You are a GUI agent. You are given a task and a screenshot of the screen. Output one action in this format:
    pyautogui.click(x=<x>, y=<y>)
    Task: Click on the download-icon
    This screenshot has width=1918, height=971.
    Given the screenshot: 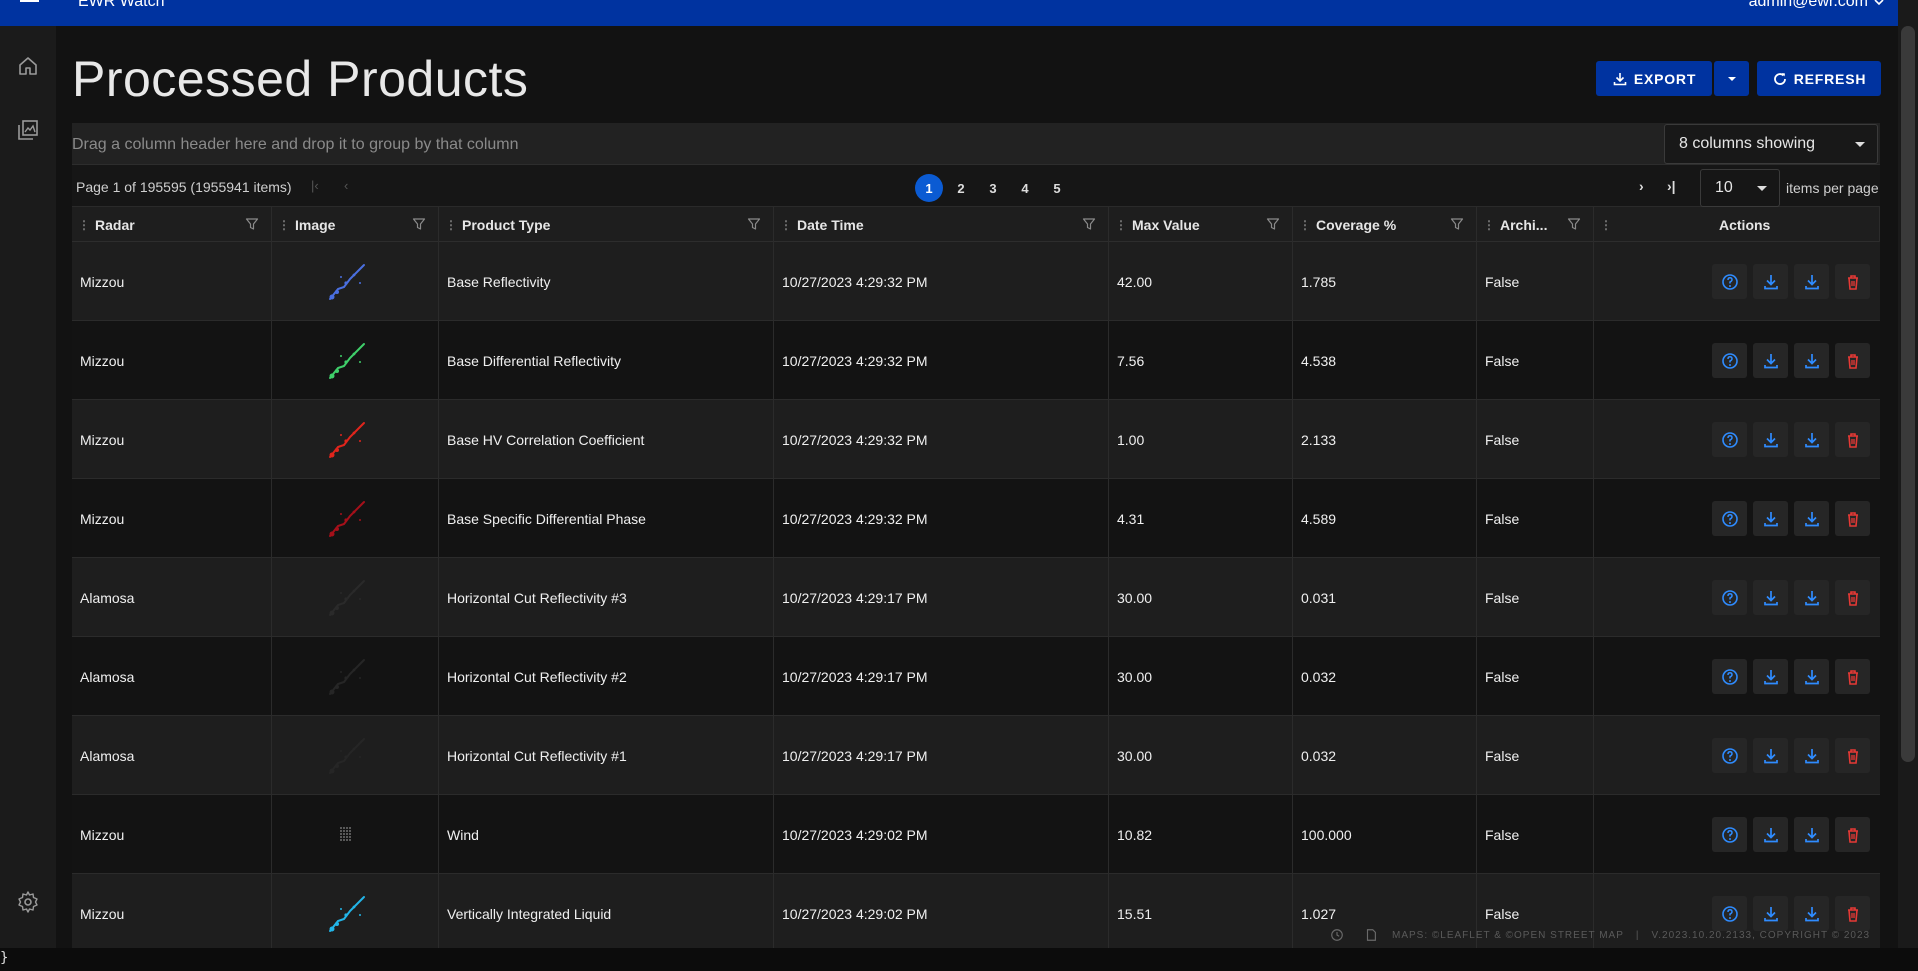 What is the action you would take?
    pyautogui.click(x=1811, y=676)
    